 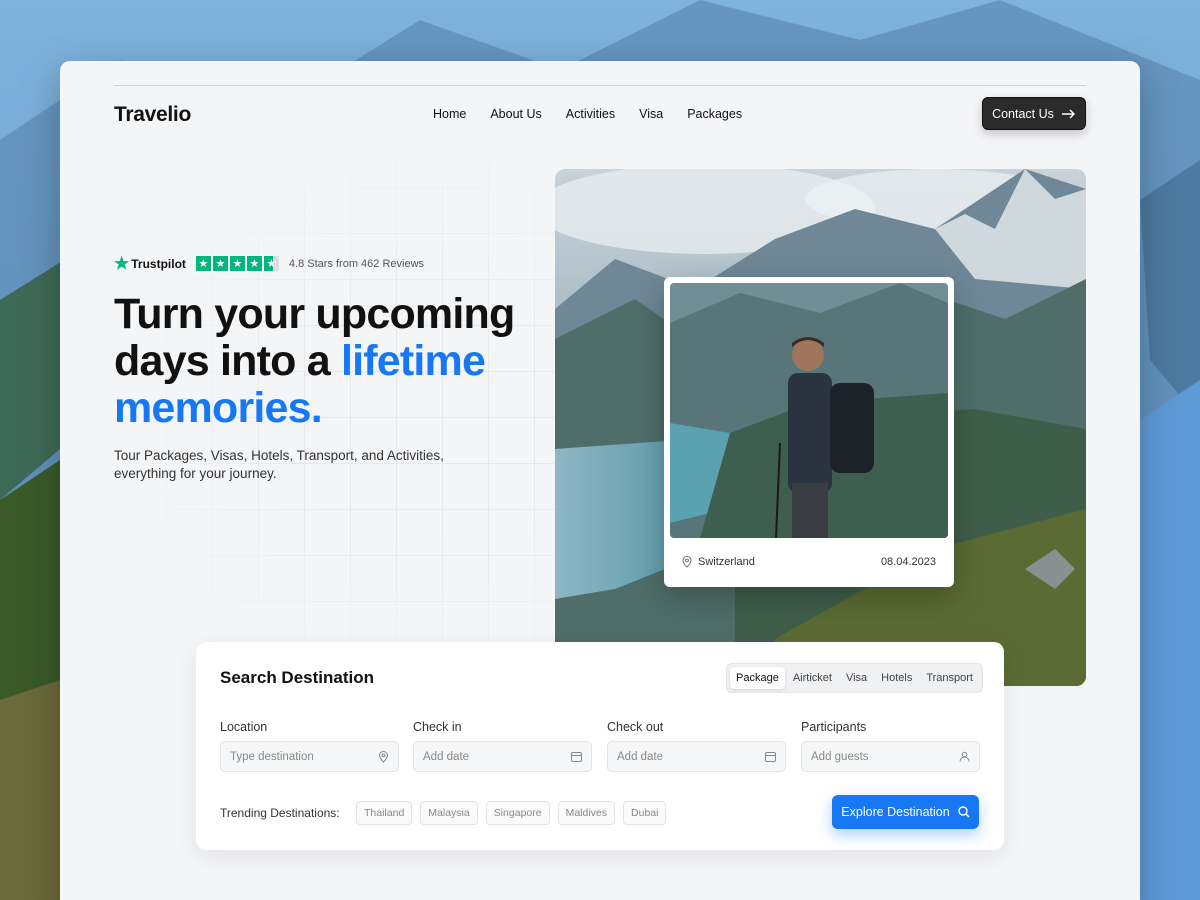 I want to click on star-rating: ★ ★ ★ ★ ★, so click(x=237, y=263).